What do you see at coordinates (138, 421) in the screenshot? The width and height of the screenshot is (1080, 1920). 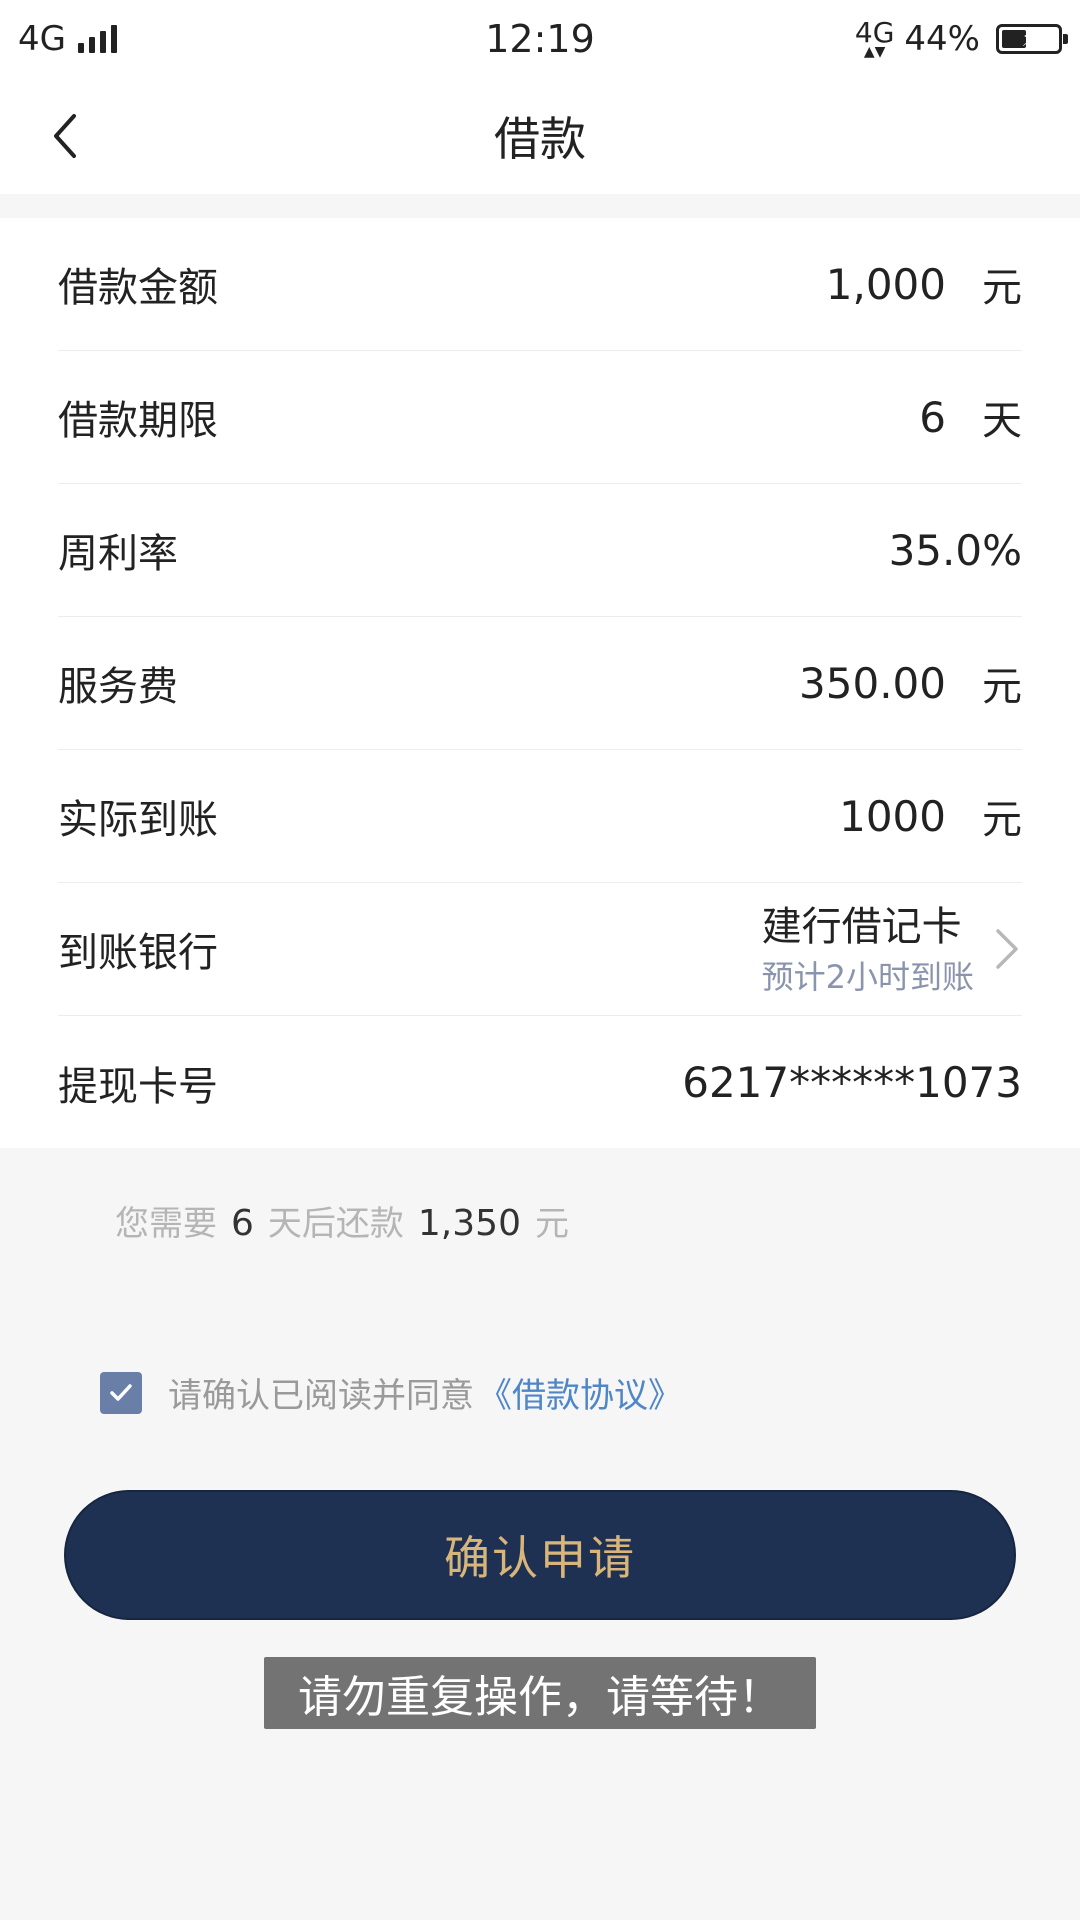 I see `row-label: 借款期限` at bounding box center [138, 421].